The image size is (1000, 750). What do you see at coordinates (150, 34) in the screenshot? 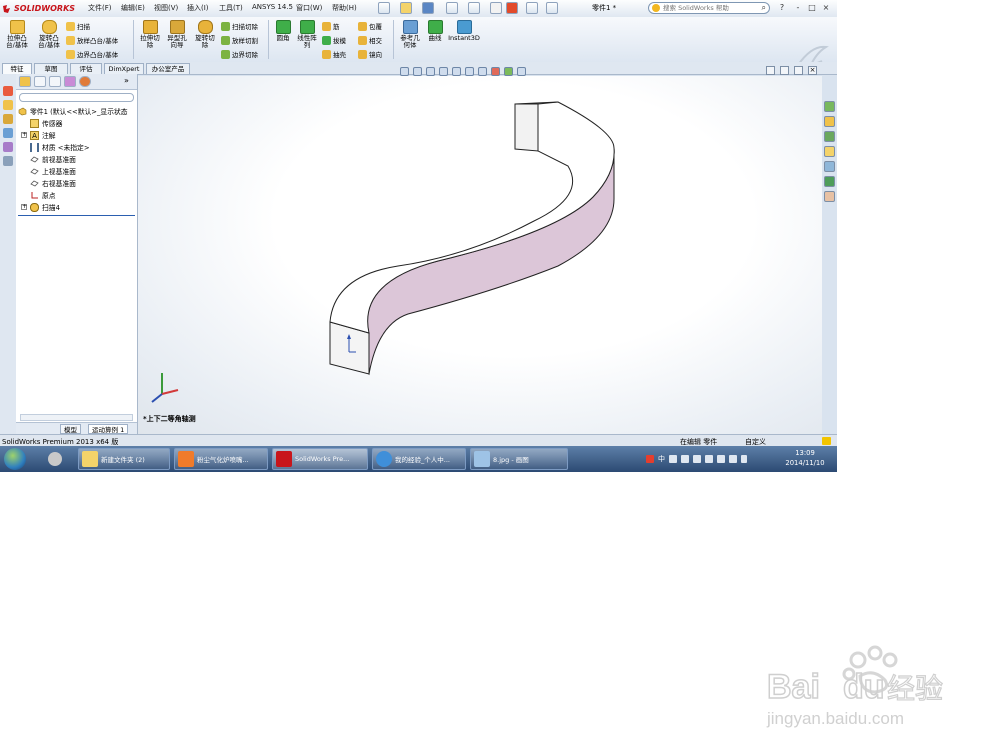
I see `extrude-cut-button: 拉伸切 除` at bounding box center [150, 34].